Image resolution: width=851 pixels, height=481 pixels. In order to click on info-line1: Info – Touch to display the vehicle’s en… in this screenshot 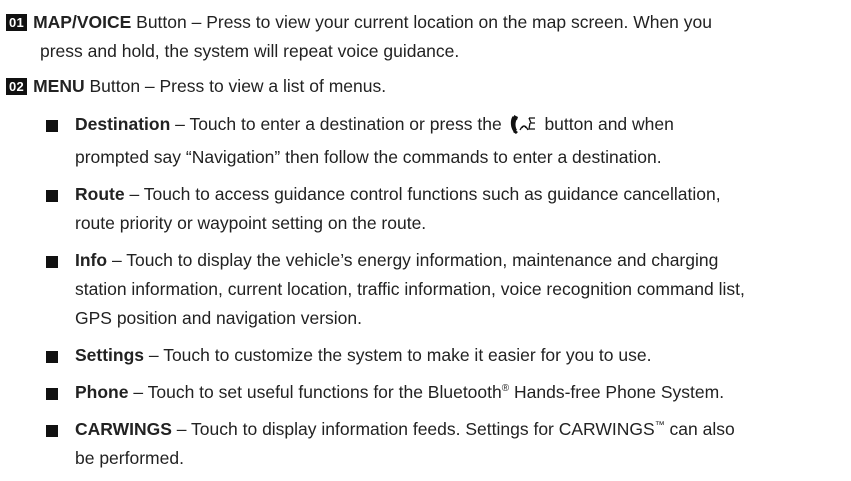, I will do `click(463, 260)`.